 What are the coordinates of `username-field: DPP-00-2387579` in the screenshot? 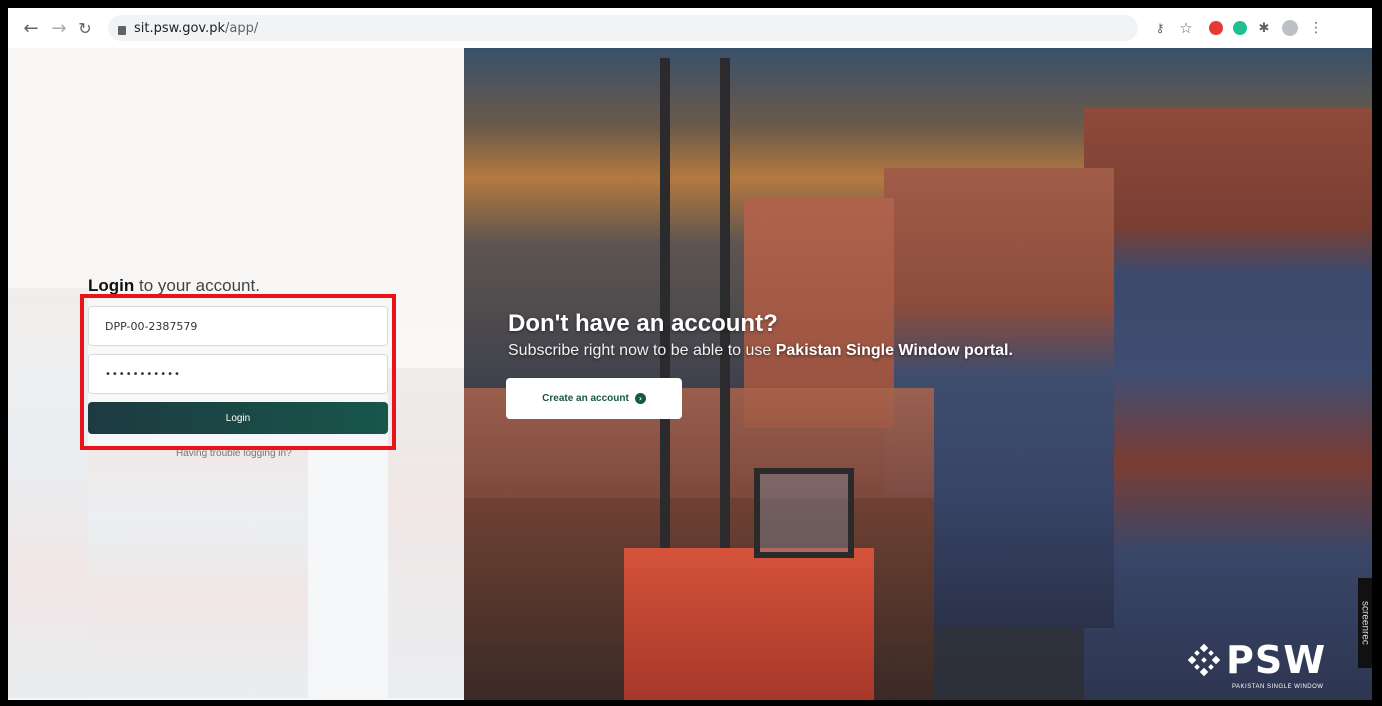 It's located at (238, 326).